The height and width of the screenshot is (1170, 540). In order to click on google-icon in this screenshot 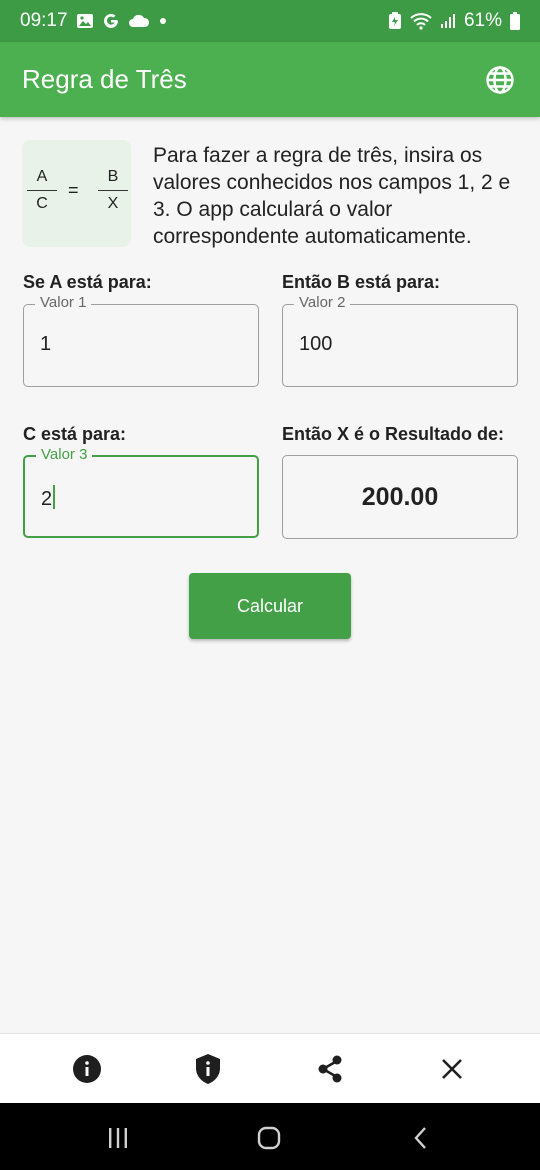, I will do `click(111, 21)`.